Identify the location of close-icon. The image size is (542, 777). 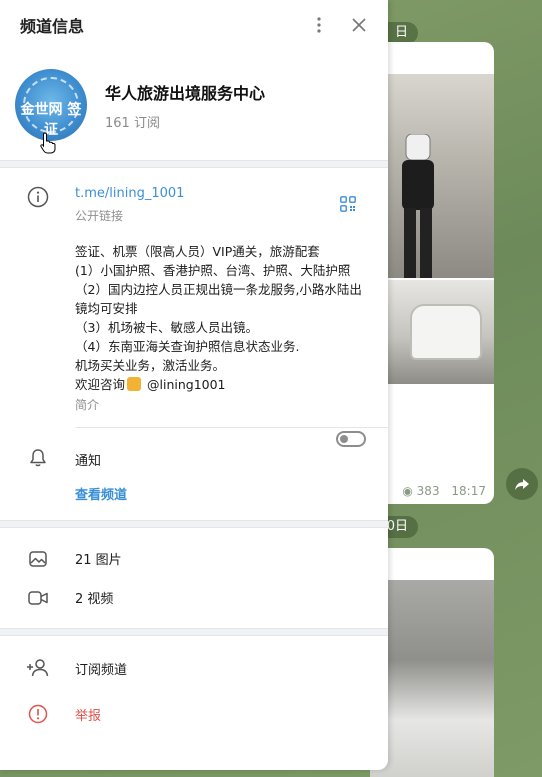
(359, 25).